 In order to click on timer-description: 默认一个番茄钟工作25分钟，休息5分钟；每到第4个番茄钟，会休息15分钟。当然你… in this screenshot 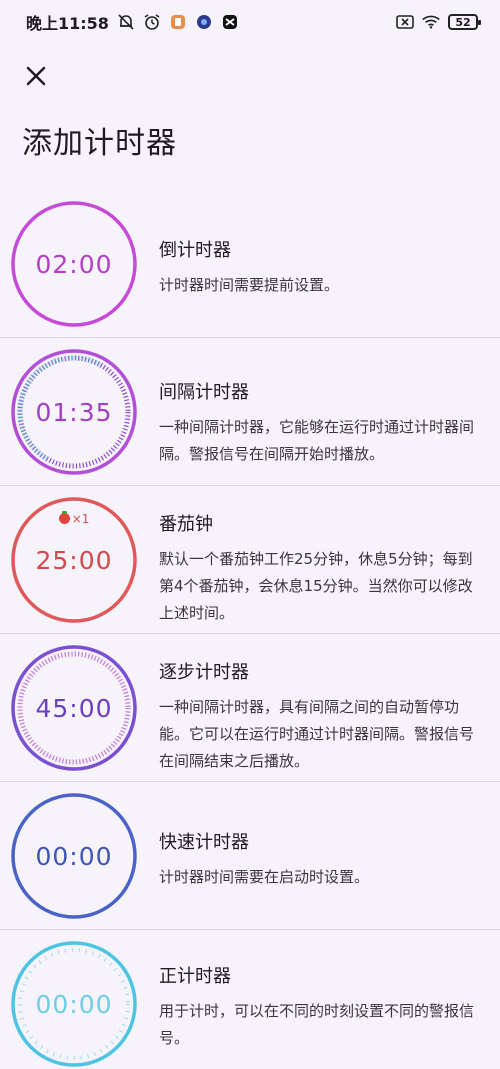, I will do `click(316, 586)`.